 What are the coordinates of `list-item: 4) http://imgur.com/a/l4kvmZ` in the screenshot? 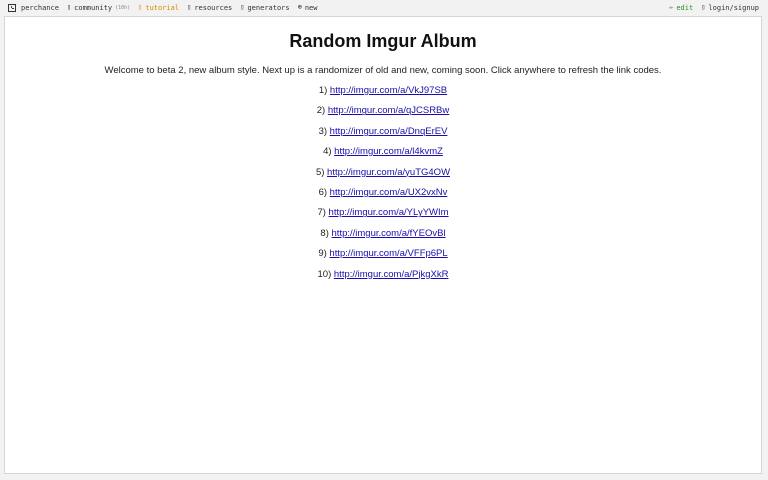 It's located at (383, 156).